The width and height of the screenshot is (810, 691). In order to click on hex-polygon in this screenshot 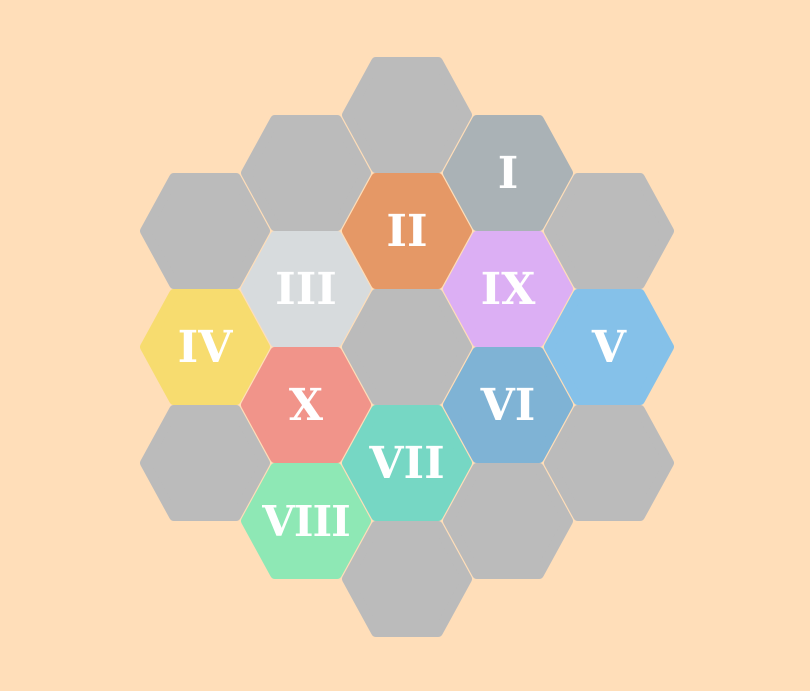, I will do `click(407, 579)`.